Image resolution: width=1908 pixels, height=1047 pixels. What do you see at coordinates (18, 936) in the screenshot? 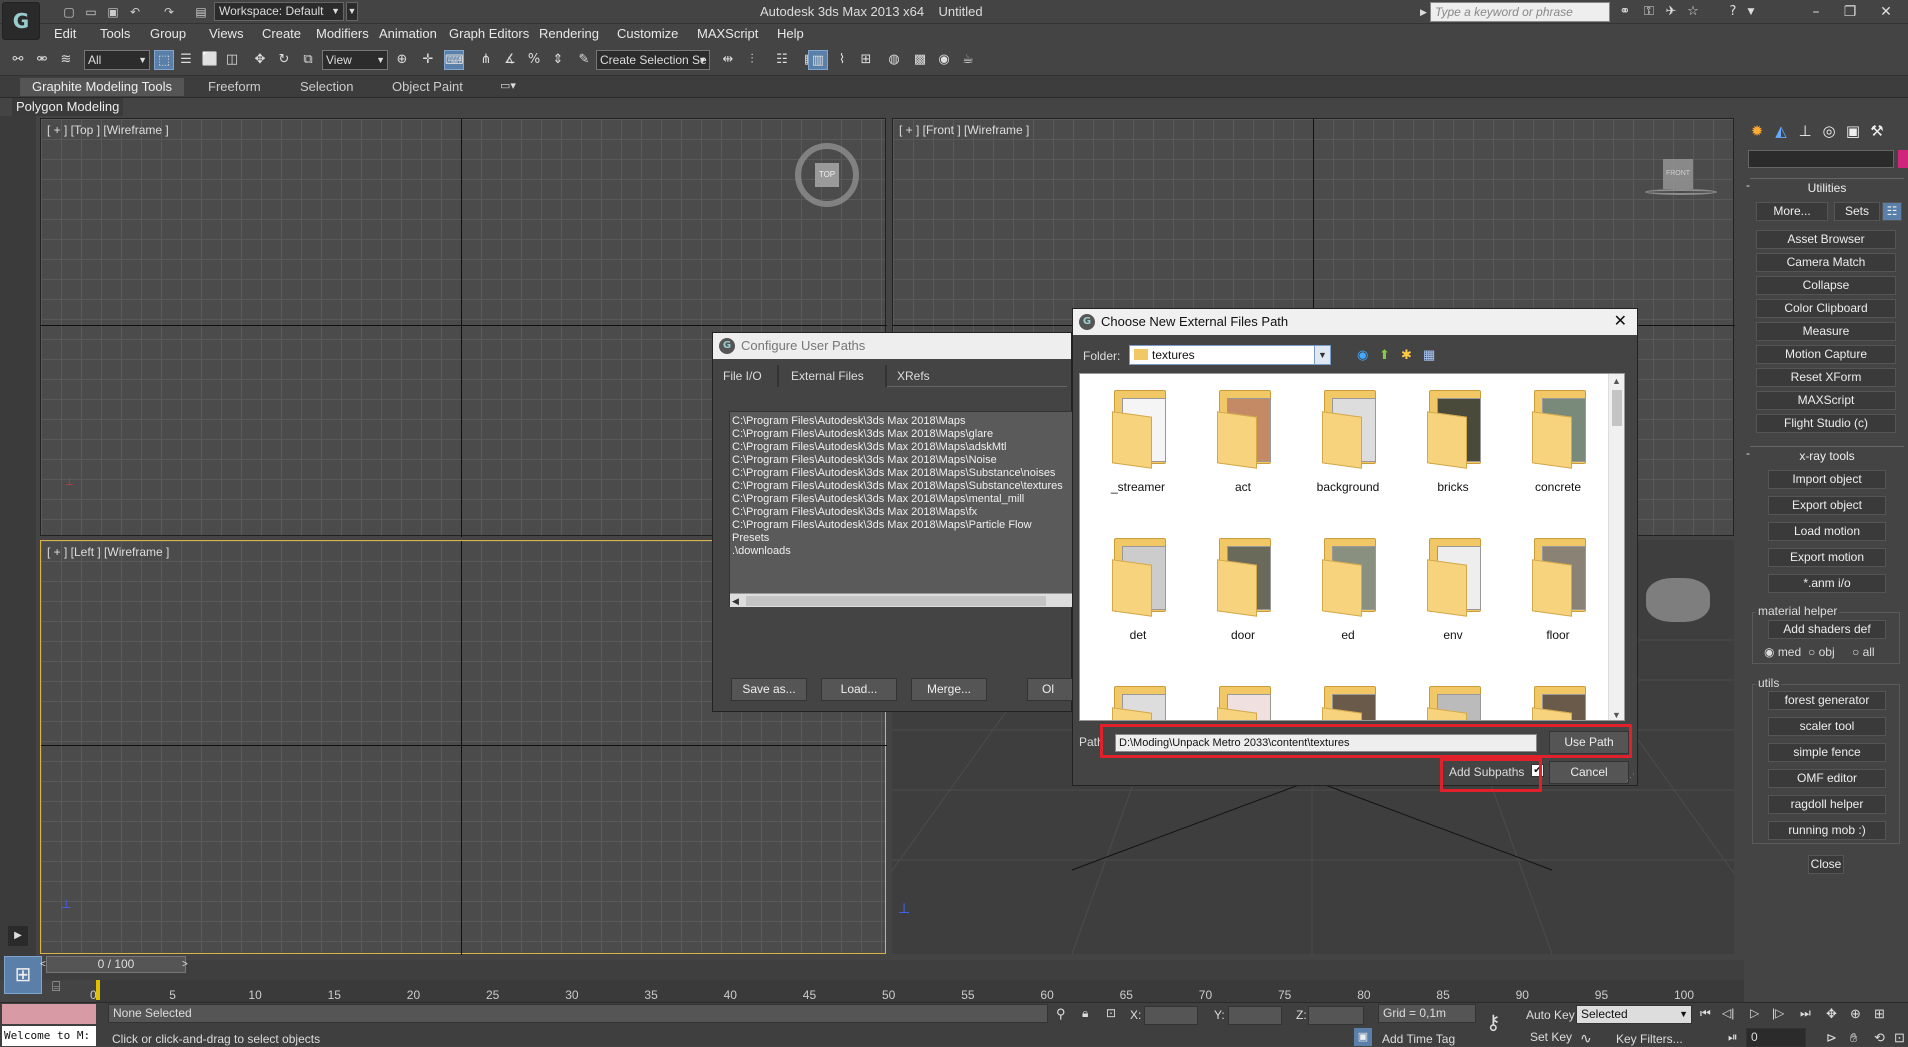
I see `expand-panel-icon: ▶` at bounding box center [18, 936].